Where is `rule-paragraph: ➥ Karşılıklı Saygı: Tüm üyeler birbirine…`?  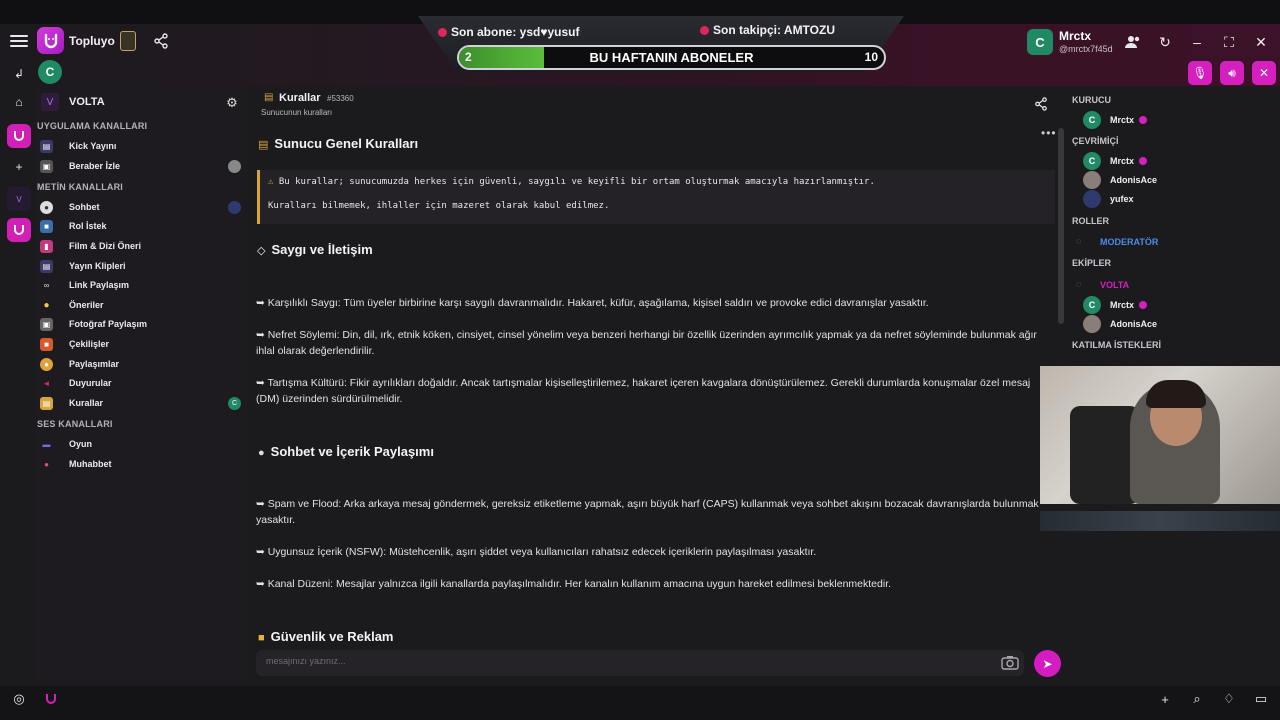
rule-paragraph: ➥ Karşılıklı Saygı: Tüm üyeler birbirine… is located at coordinates (592, 303).